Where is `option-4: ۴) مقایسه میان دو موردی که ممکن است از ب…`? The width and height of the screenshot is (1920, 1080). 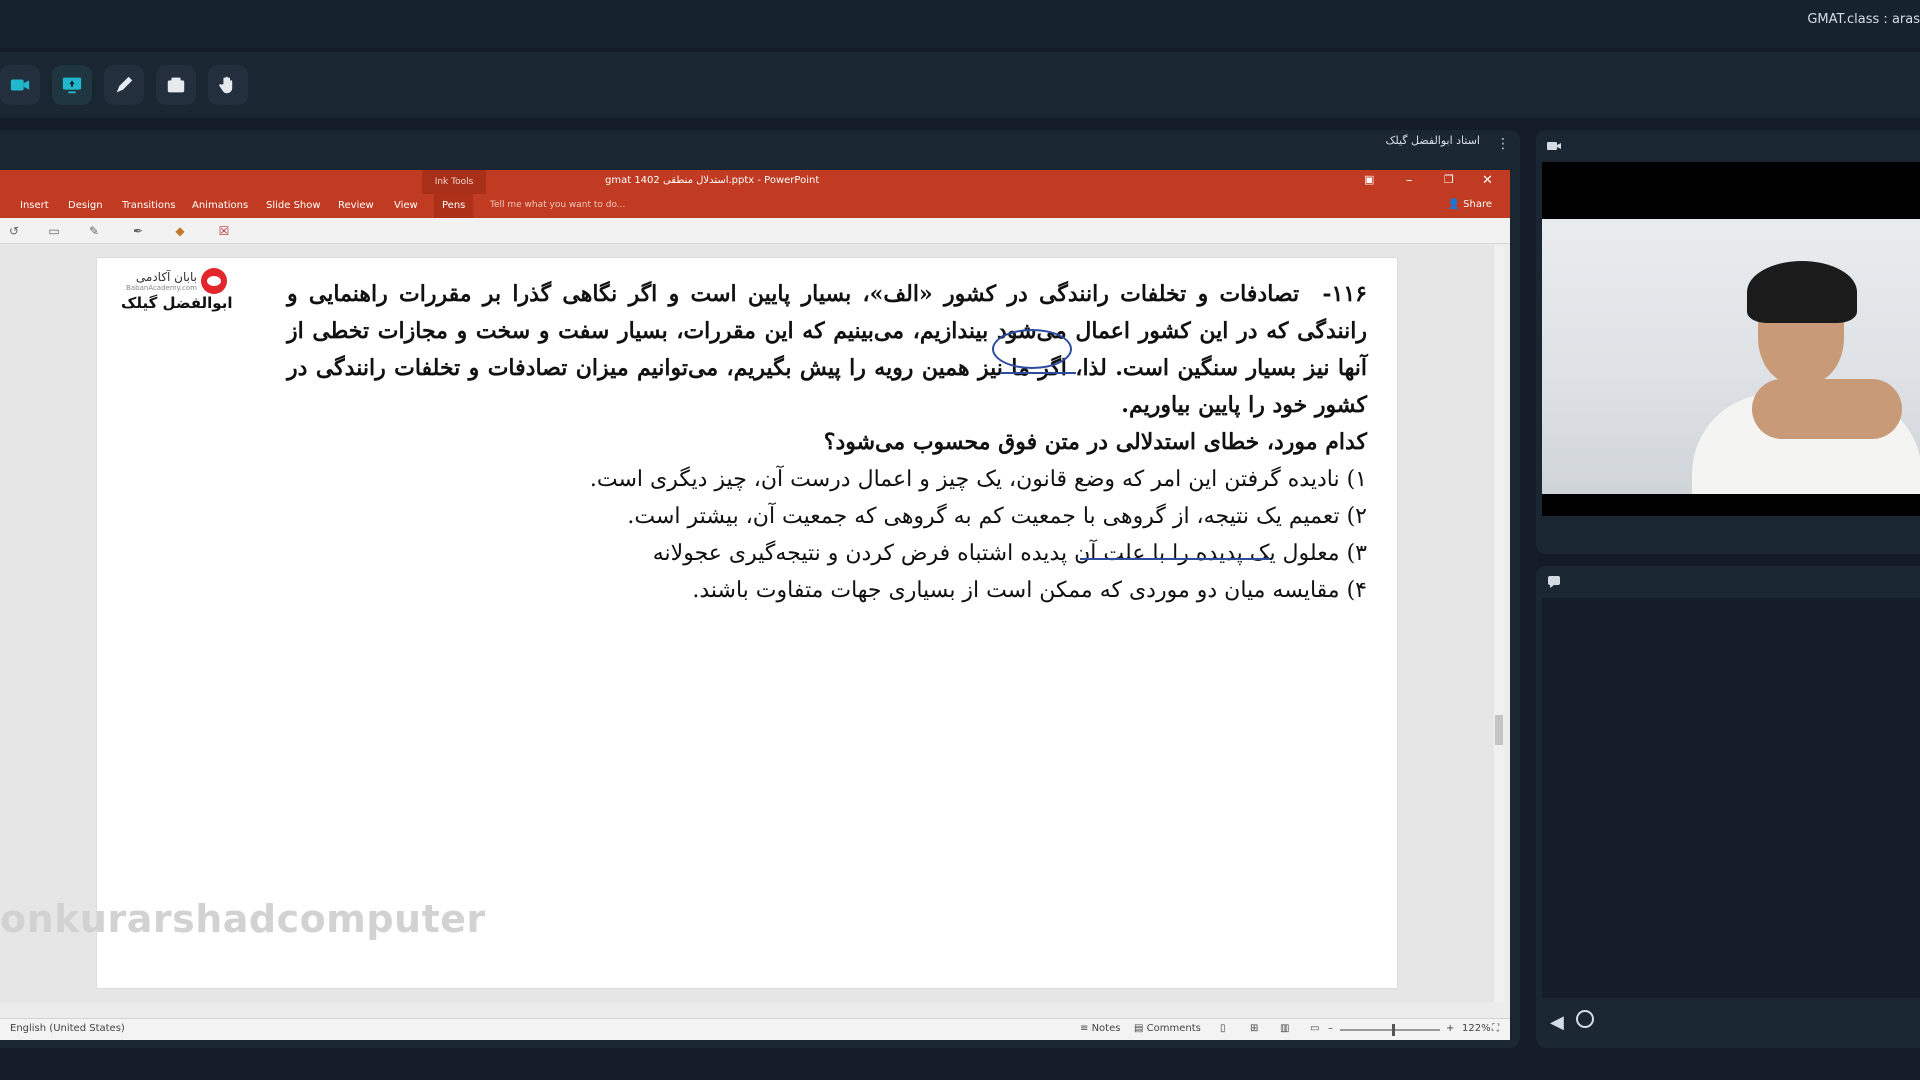
option-4: ۴) مقایسه میان دو موردی که ممکن است از ب… is located at coordinates (1029, 590).